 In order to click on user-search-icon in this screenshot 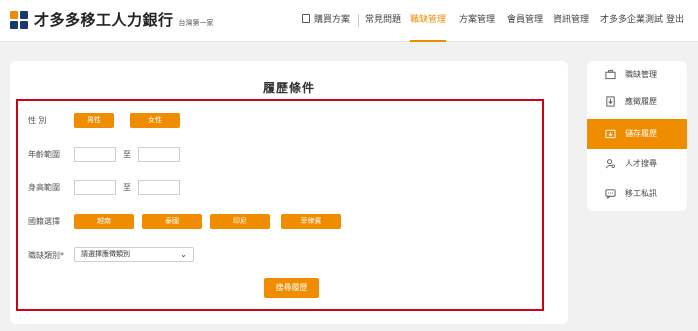, I will do `click(610, 164)`.